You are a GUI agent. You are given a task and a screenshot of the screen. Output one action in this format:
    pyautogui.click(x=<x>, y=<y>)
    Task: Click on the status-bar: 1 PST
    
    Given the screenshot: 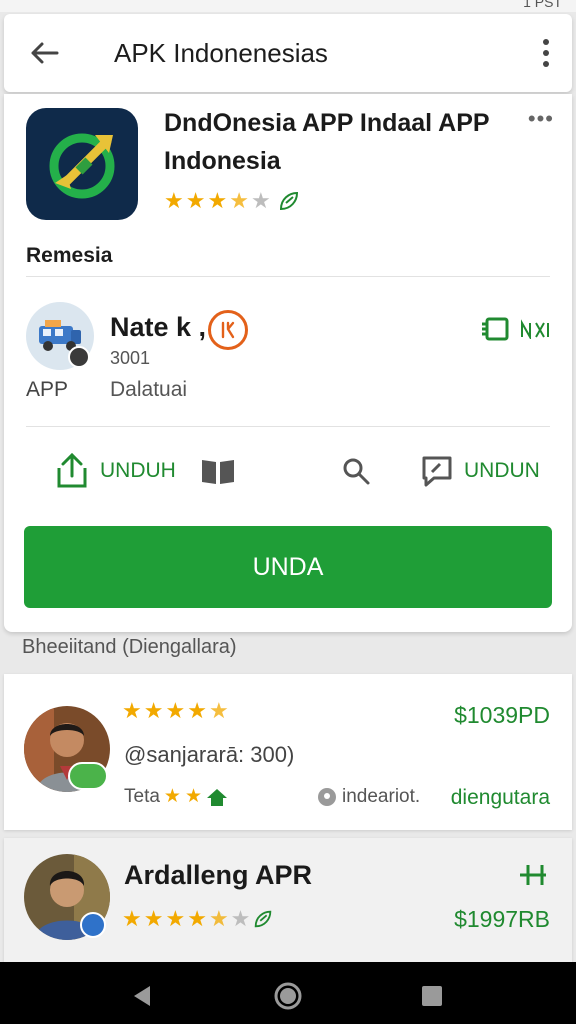 What is the action you would take?
    pyautogui.click(x=288, y=6)
    